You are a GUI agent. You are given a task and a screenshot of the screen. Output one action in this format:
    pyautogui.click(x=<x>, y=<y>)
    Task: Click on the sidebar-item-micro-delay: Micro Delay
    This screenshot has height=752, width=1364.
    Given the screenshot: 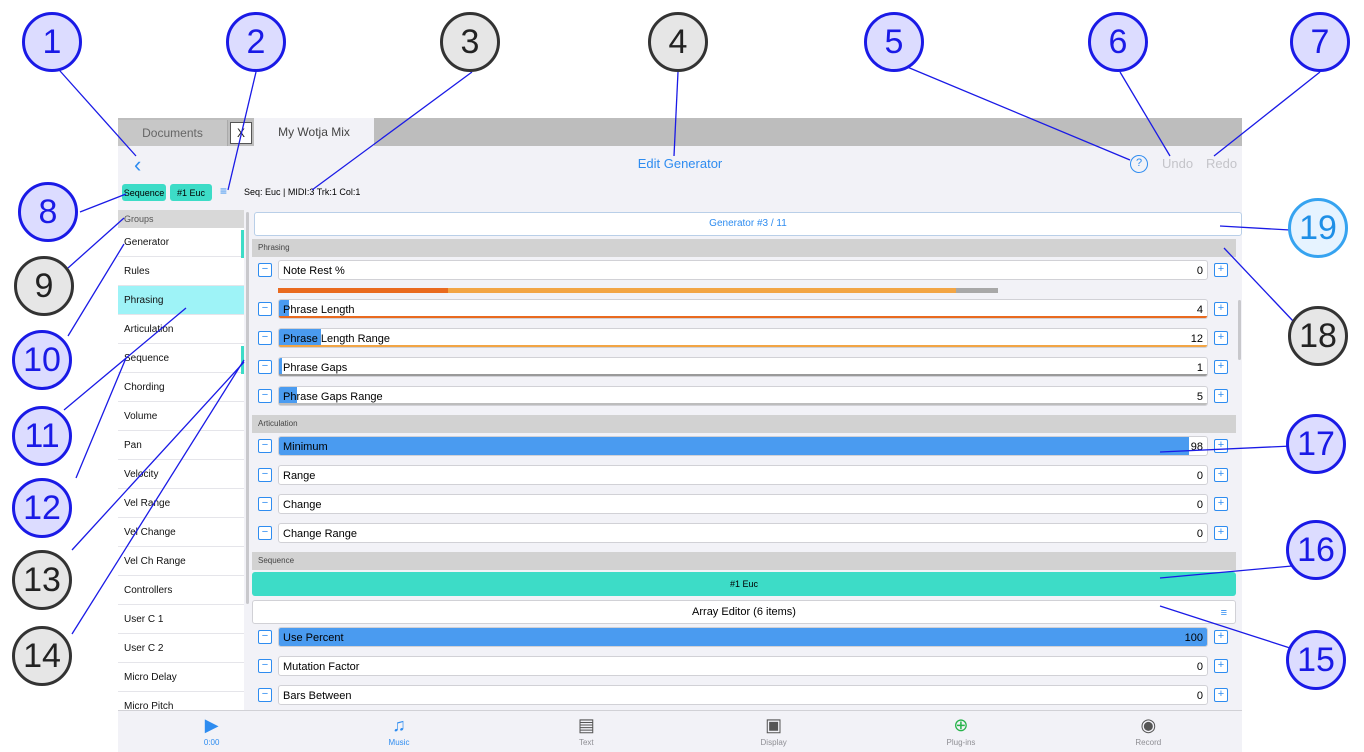 What is the action you would take?
    pyautogui.click(x=181, y=677)
    